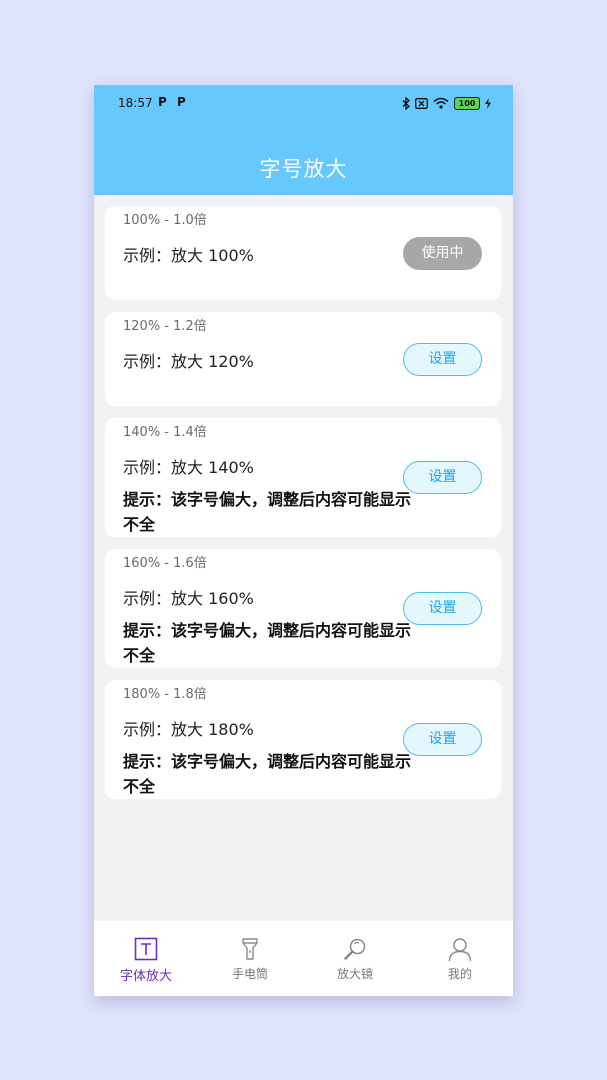 The width and height of the screenshot is (607, 1080). Describe the element at coordinates (165, 694) in the screenshot. I see `card-scale: 180% - 1.8倍` at that location.